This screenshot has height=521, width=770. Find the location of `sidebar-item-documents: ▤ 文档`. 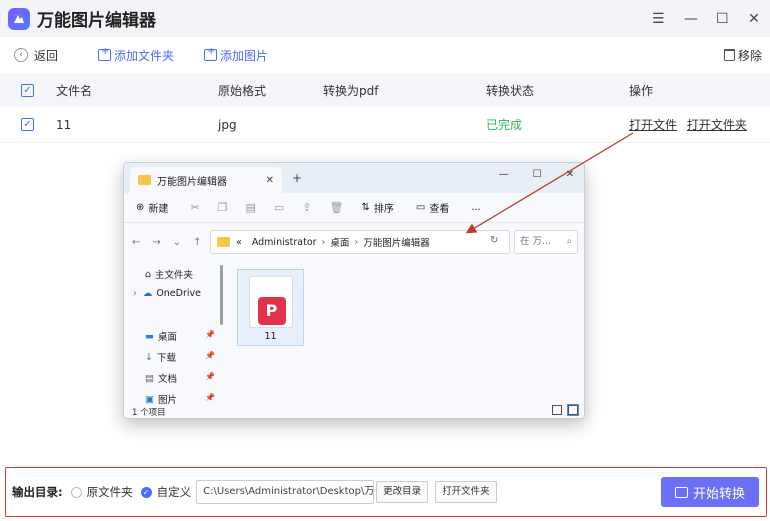

sidebar-item-documents: ▤ 文档 is located at coordinates (161, 378).